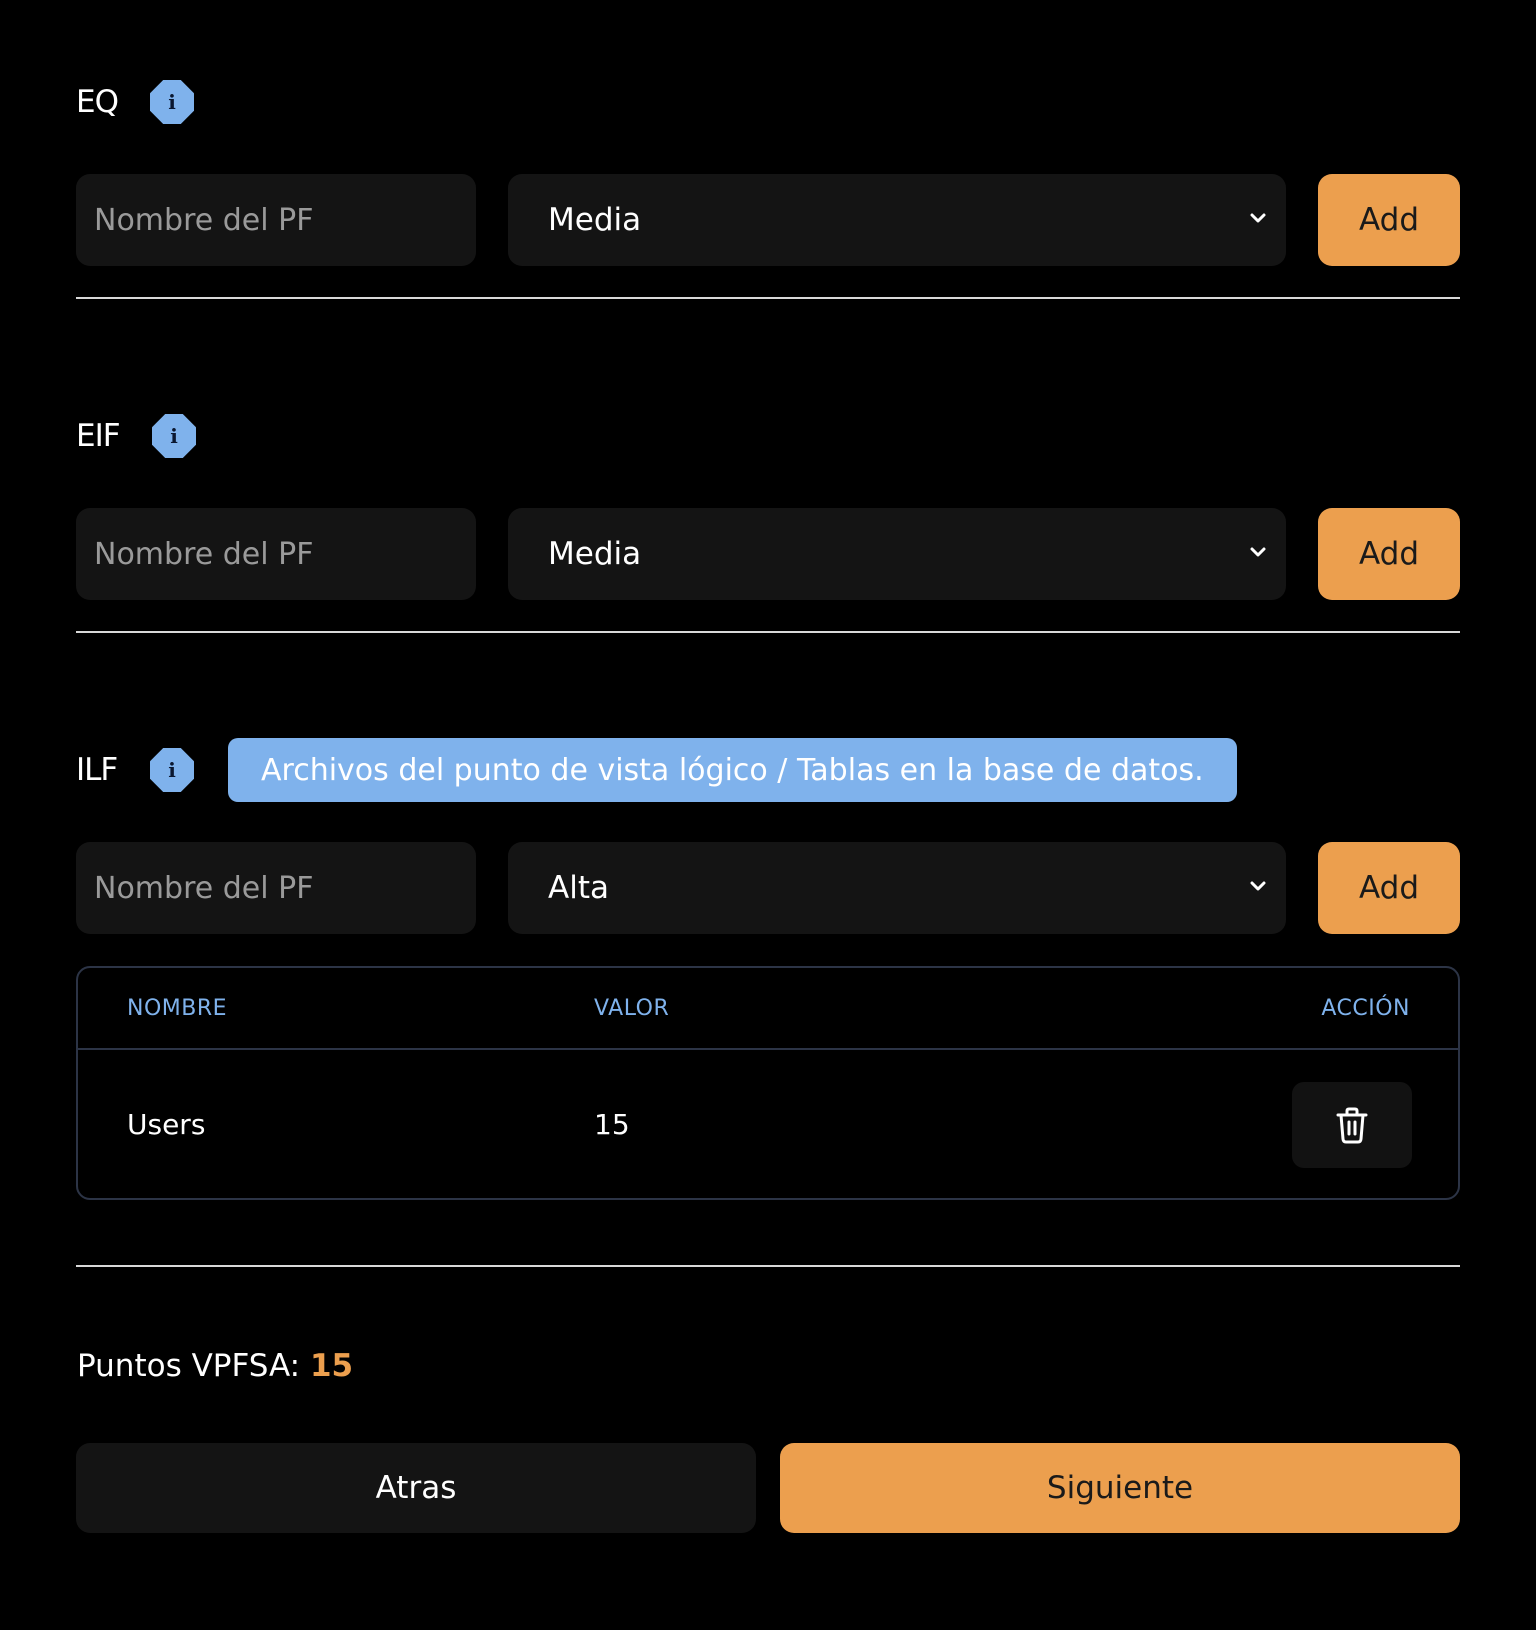 Image resolution: width=1536 pixels, height=1630 pixels. Describe the element at coordinates (1365, 1008) in the screenshot. I see `column-header-accion: ACCIÓN` at that location.